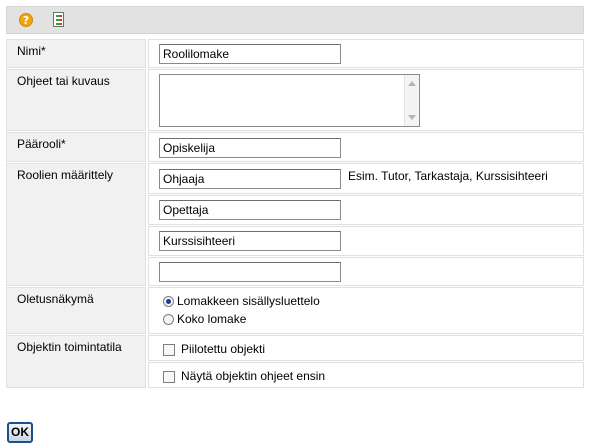  What do you see at coordinates (366, 375) in the screenshot?
I see `object-mode-cell-2: Näytä objektin ohjeet ensin` at bounding box center [366, 375].